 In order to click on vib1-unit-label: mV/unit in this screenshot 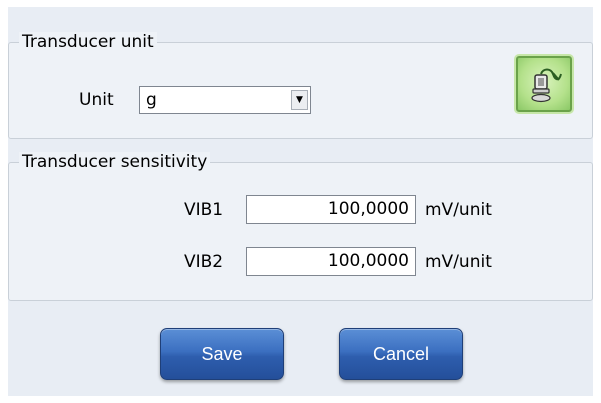, I will do `click(458, 210)`.